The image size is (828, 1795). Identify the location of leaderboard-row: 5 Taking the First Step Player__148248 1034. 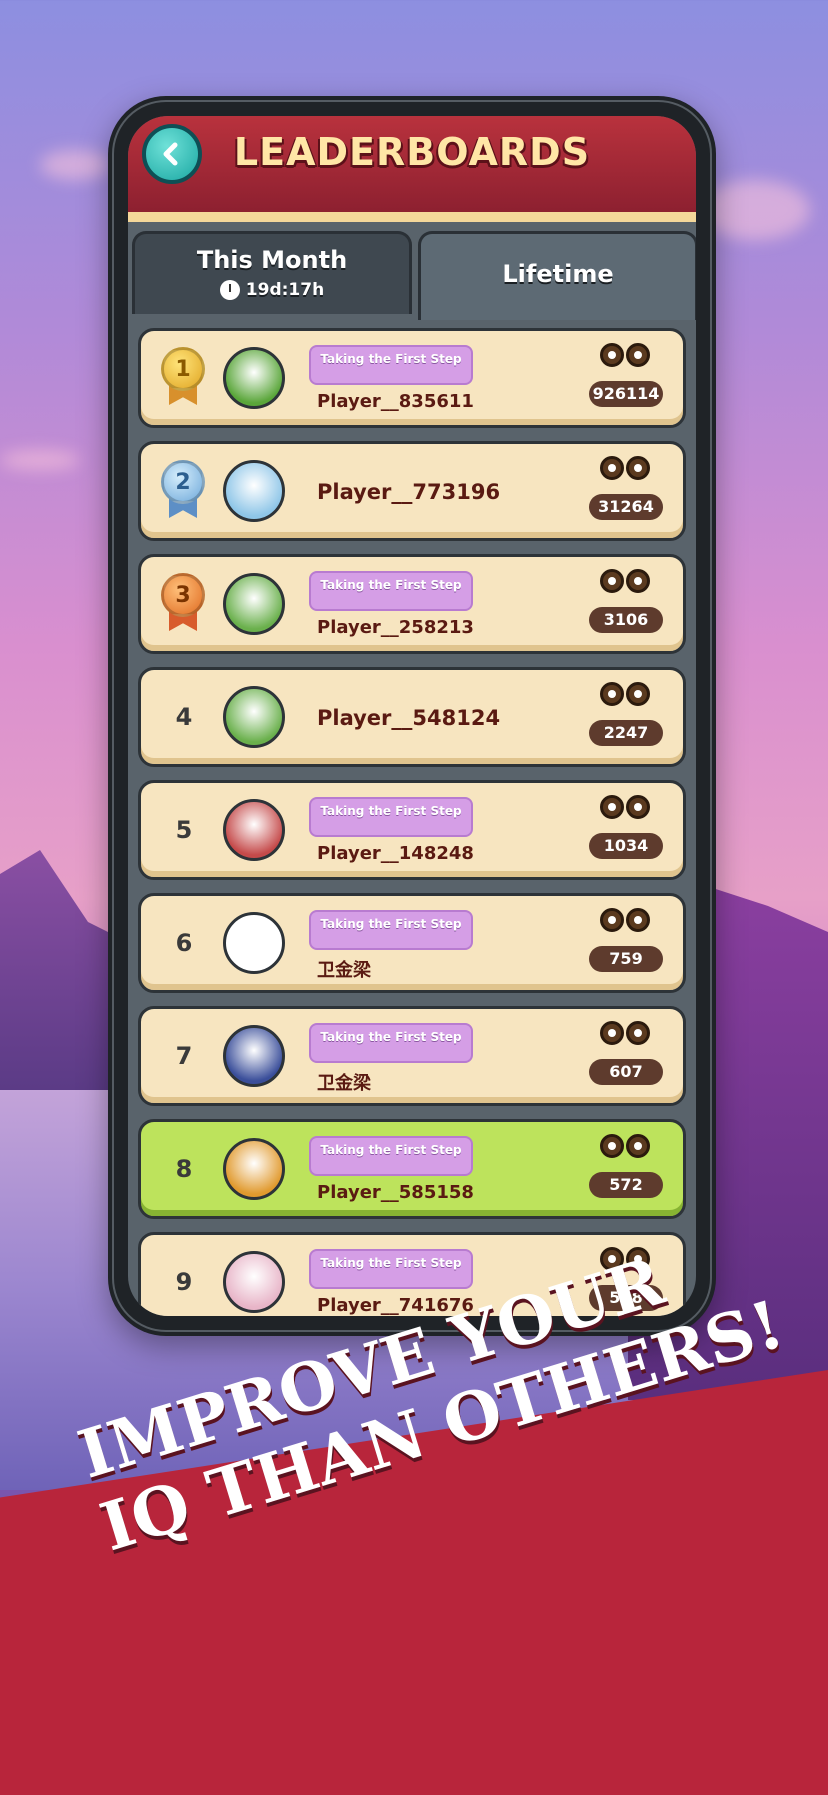
(412, 830).